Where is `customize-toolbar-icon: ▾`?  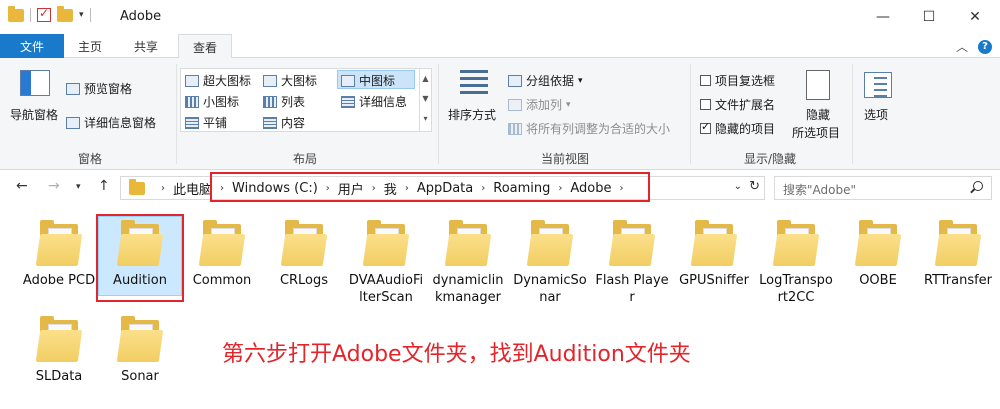 customize-toolbar-icon: ▾ is located at coordinates (81, 15).